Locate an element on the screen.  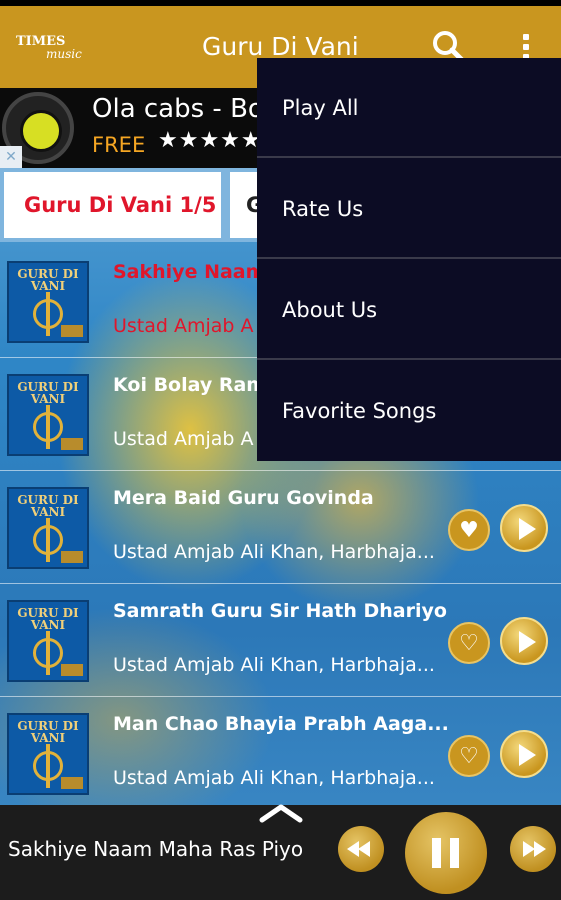
menu-item-favorite-songs: Favorite Songs is located at coordinates (409, 411).